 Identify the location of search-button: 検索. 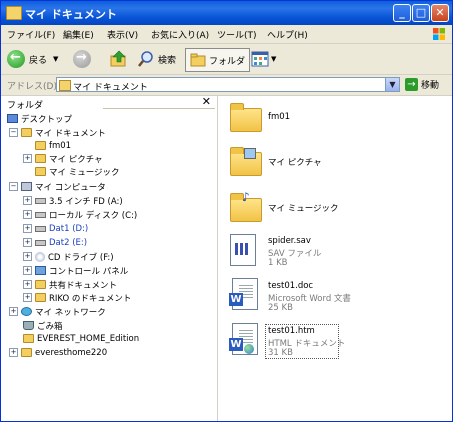
(156, 59).